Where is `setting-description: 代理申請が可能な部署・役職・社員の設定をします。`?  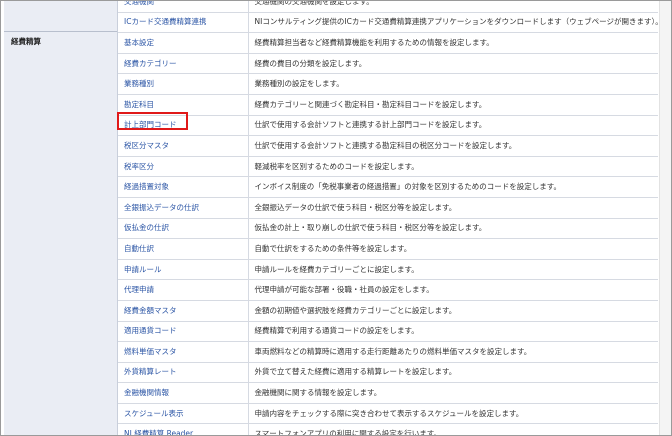
setting-description: 代理申請が可能な部署・役職・社員の設定をします。 is located at coordinates (453, 290).